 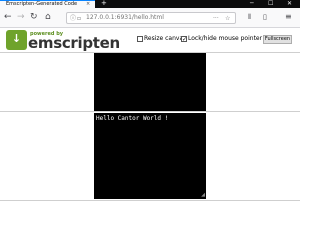 I want to click on sidebar-icon: ▯, so click(x=265, y=17).